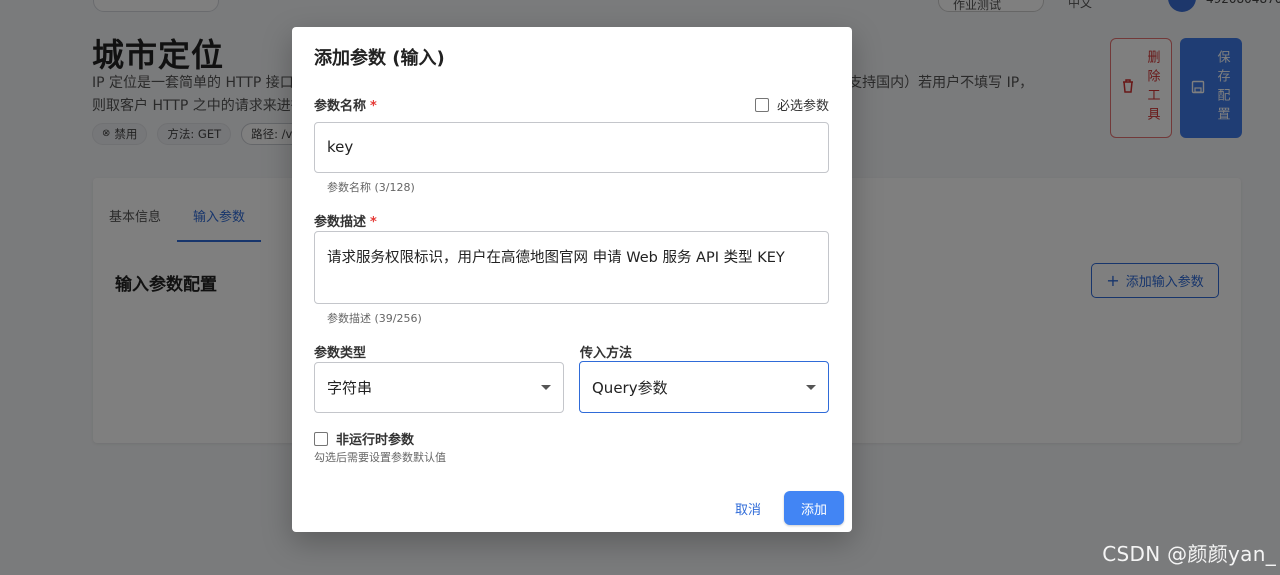  I want to click on param-method-label: 传入方法, so click(606, 353).